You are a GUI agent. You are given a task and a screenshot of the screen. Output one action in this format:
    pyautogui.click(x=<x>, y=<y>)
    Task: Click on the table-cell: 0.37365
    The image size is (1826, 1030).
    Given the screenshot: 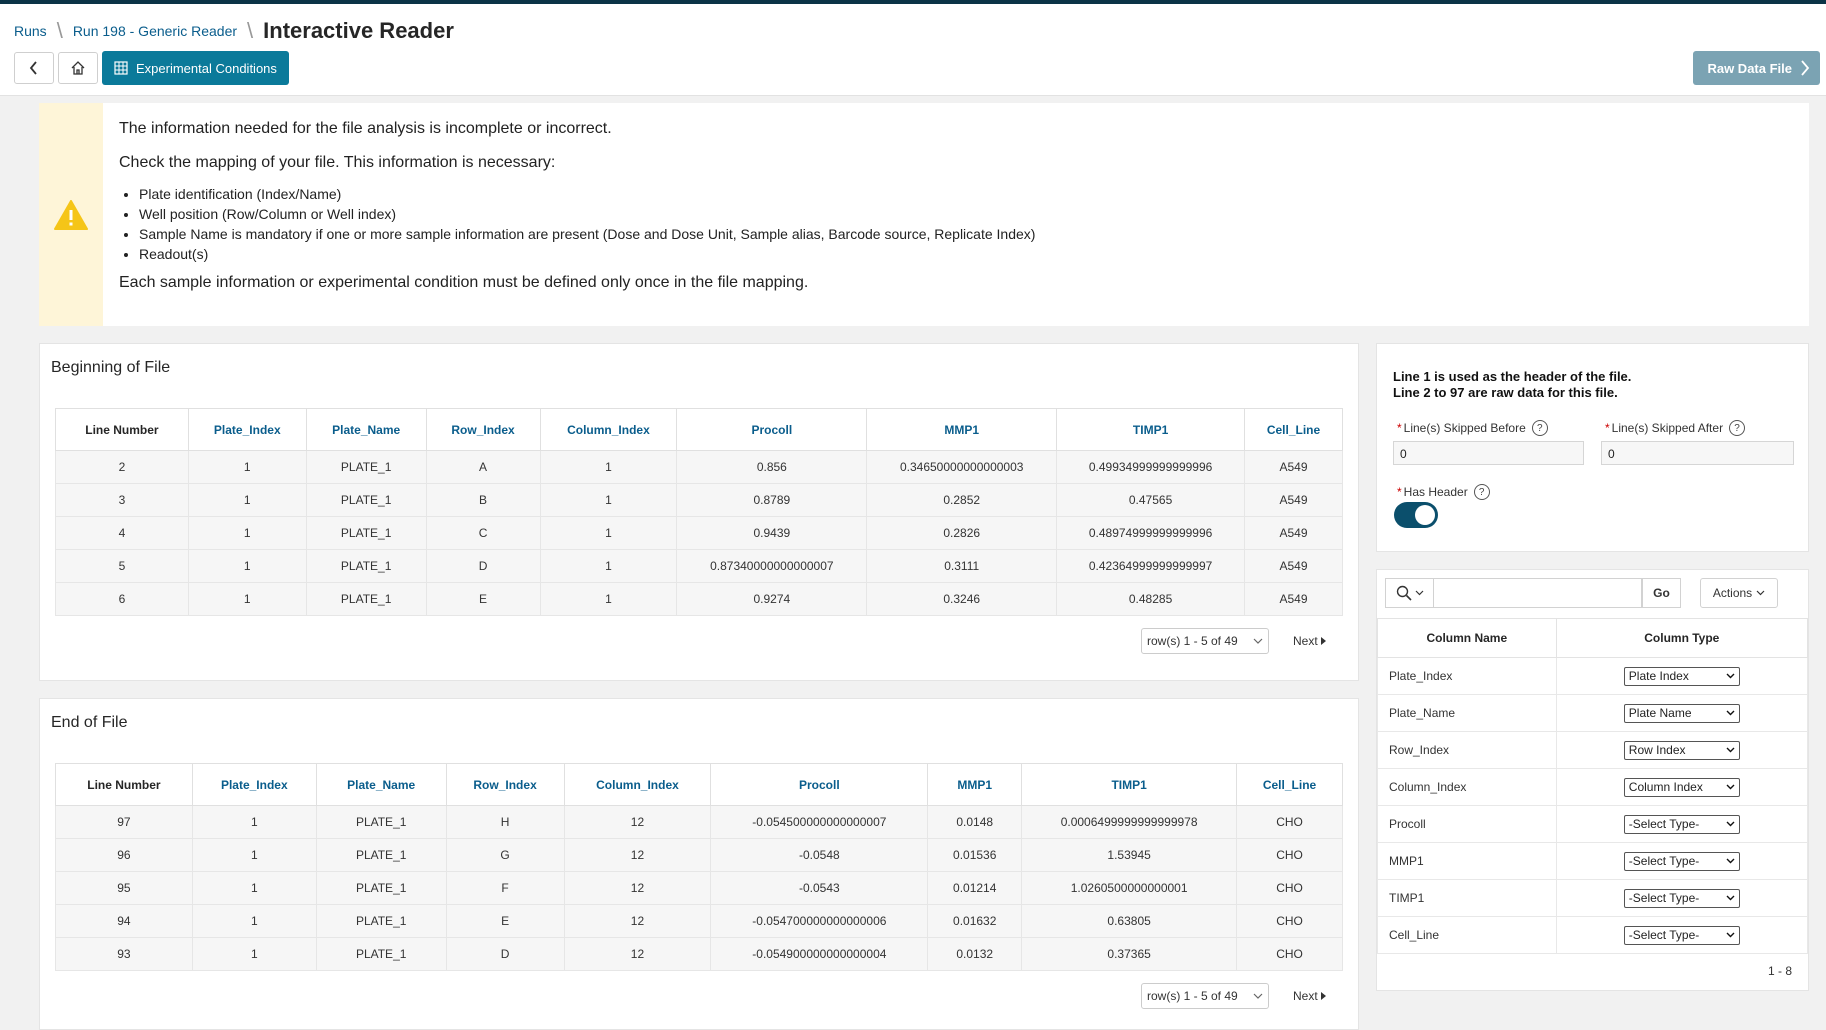 What is the action you would take?
    pyautogui.click(x=1129, y=954)
    